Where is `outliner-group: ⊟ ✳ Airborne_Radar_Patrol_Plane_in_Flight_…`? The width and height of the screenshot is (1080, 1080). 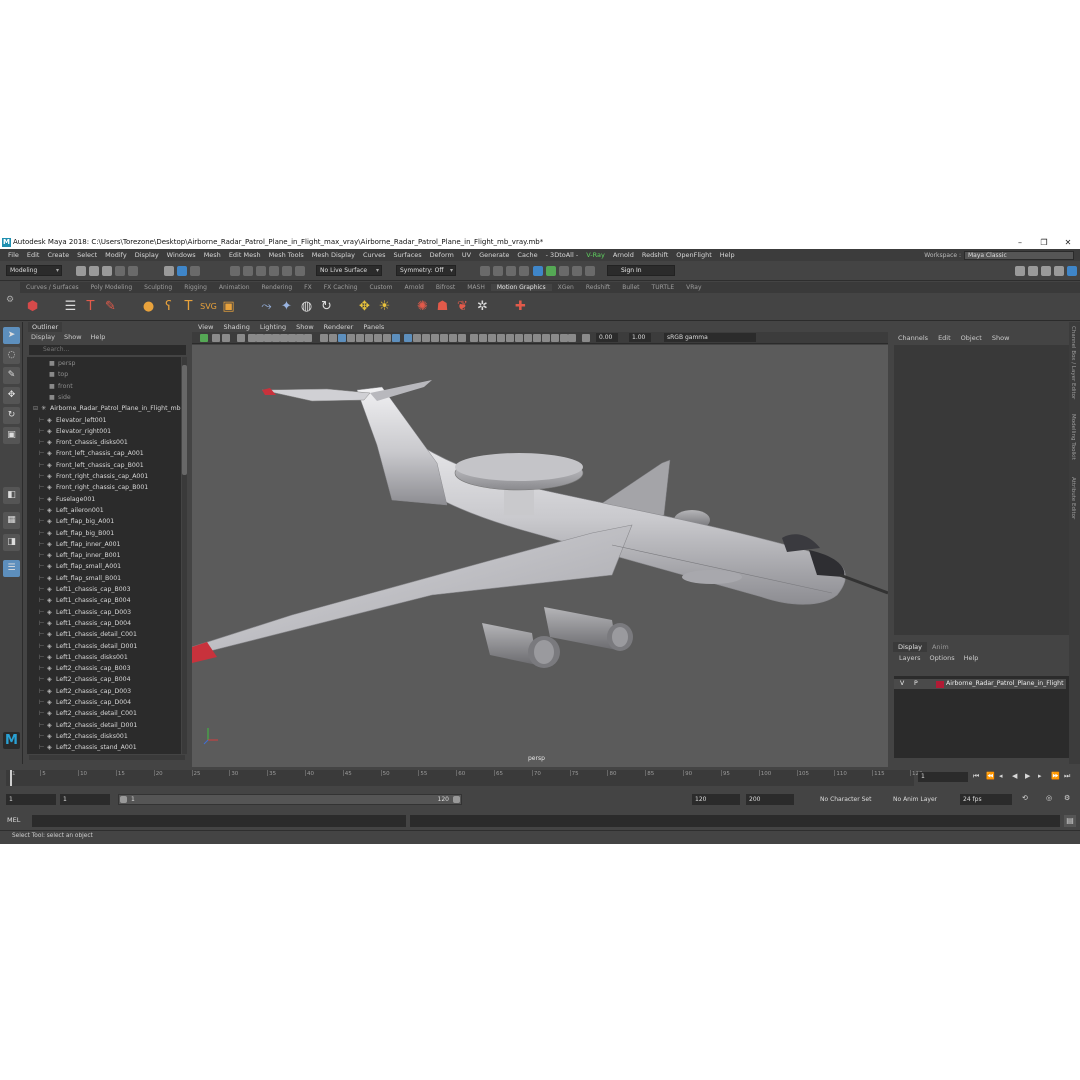
outliner-group: ⊟ ✳ Airborne_Radar_Patrol_Plane_in_Flight_… is located at coordinates (107, 408).